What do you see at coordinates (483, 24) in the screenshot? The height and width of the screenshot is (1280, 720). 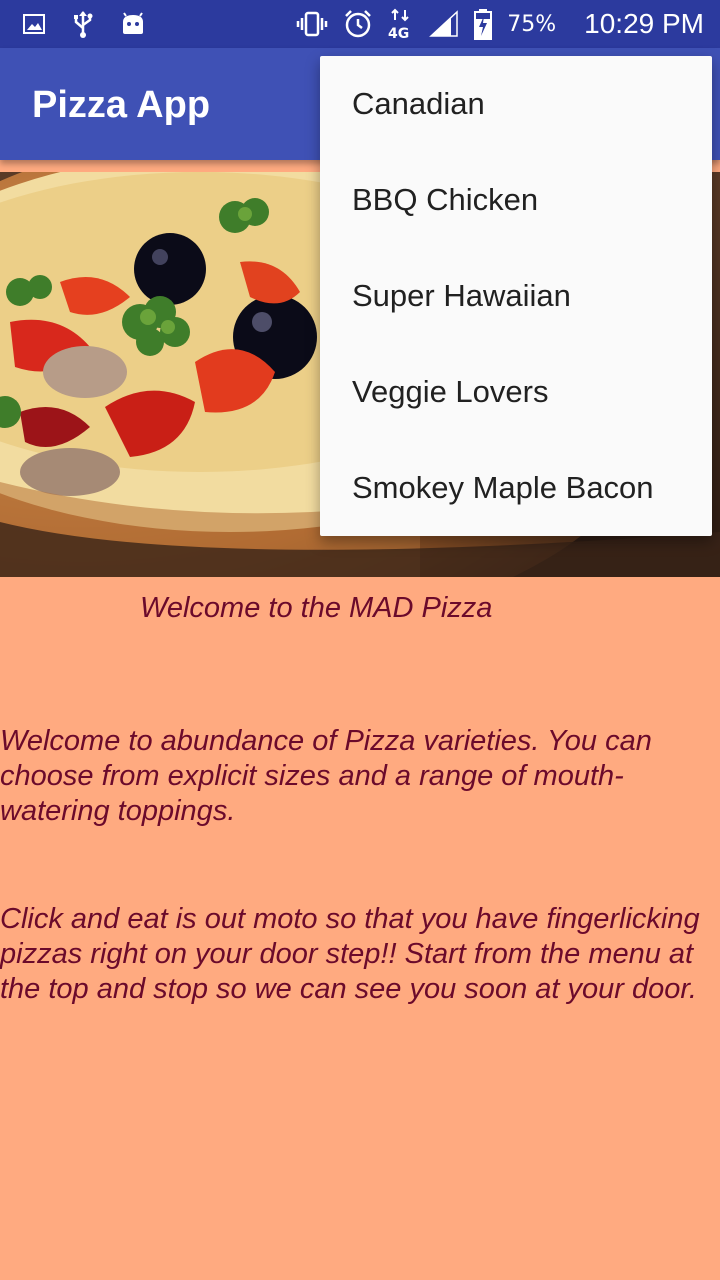 I see `battery-charging-icon` at bounding box center [483, 24].